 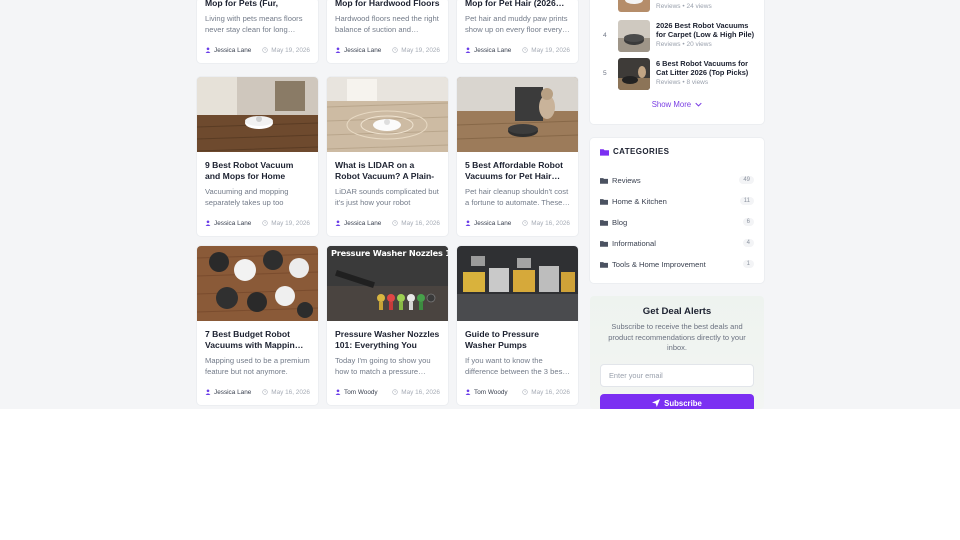 I want to click on article-title: Mop for Hardwood Floors, so click(x=387, y=4).